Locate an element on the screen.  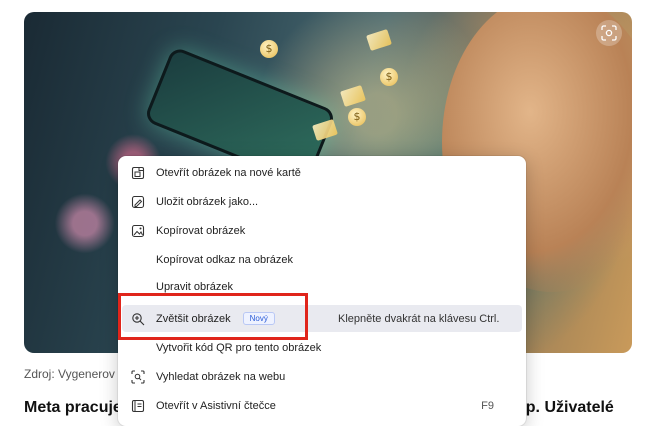
menu-item-label: Kopírovat obrázek is located at coordinates (201, 230).